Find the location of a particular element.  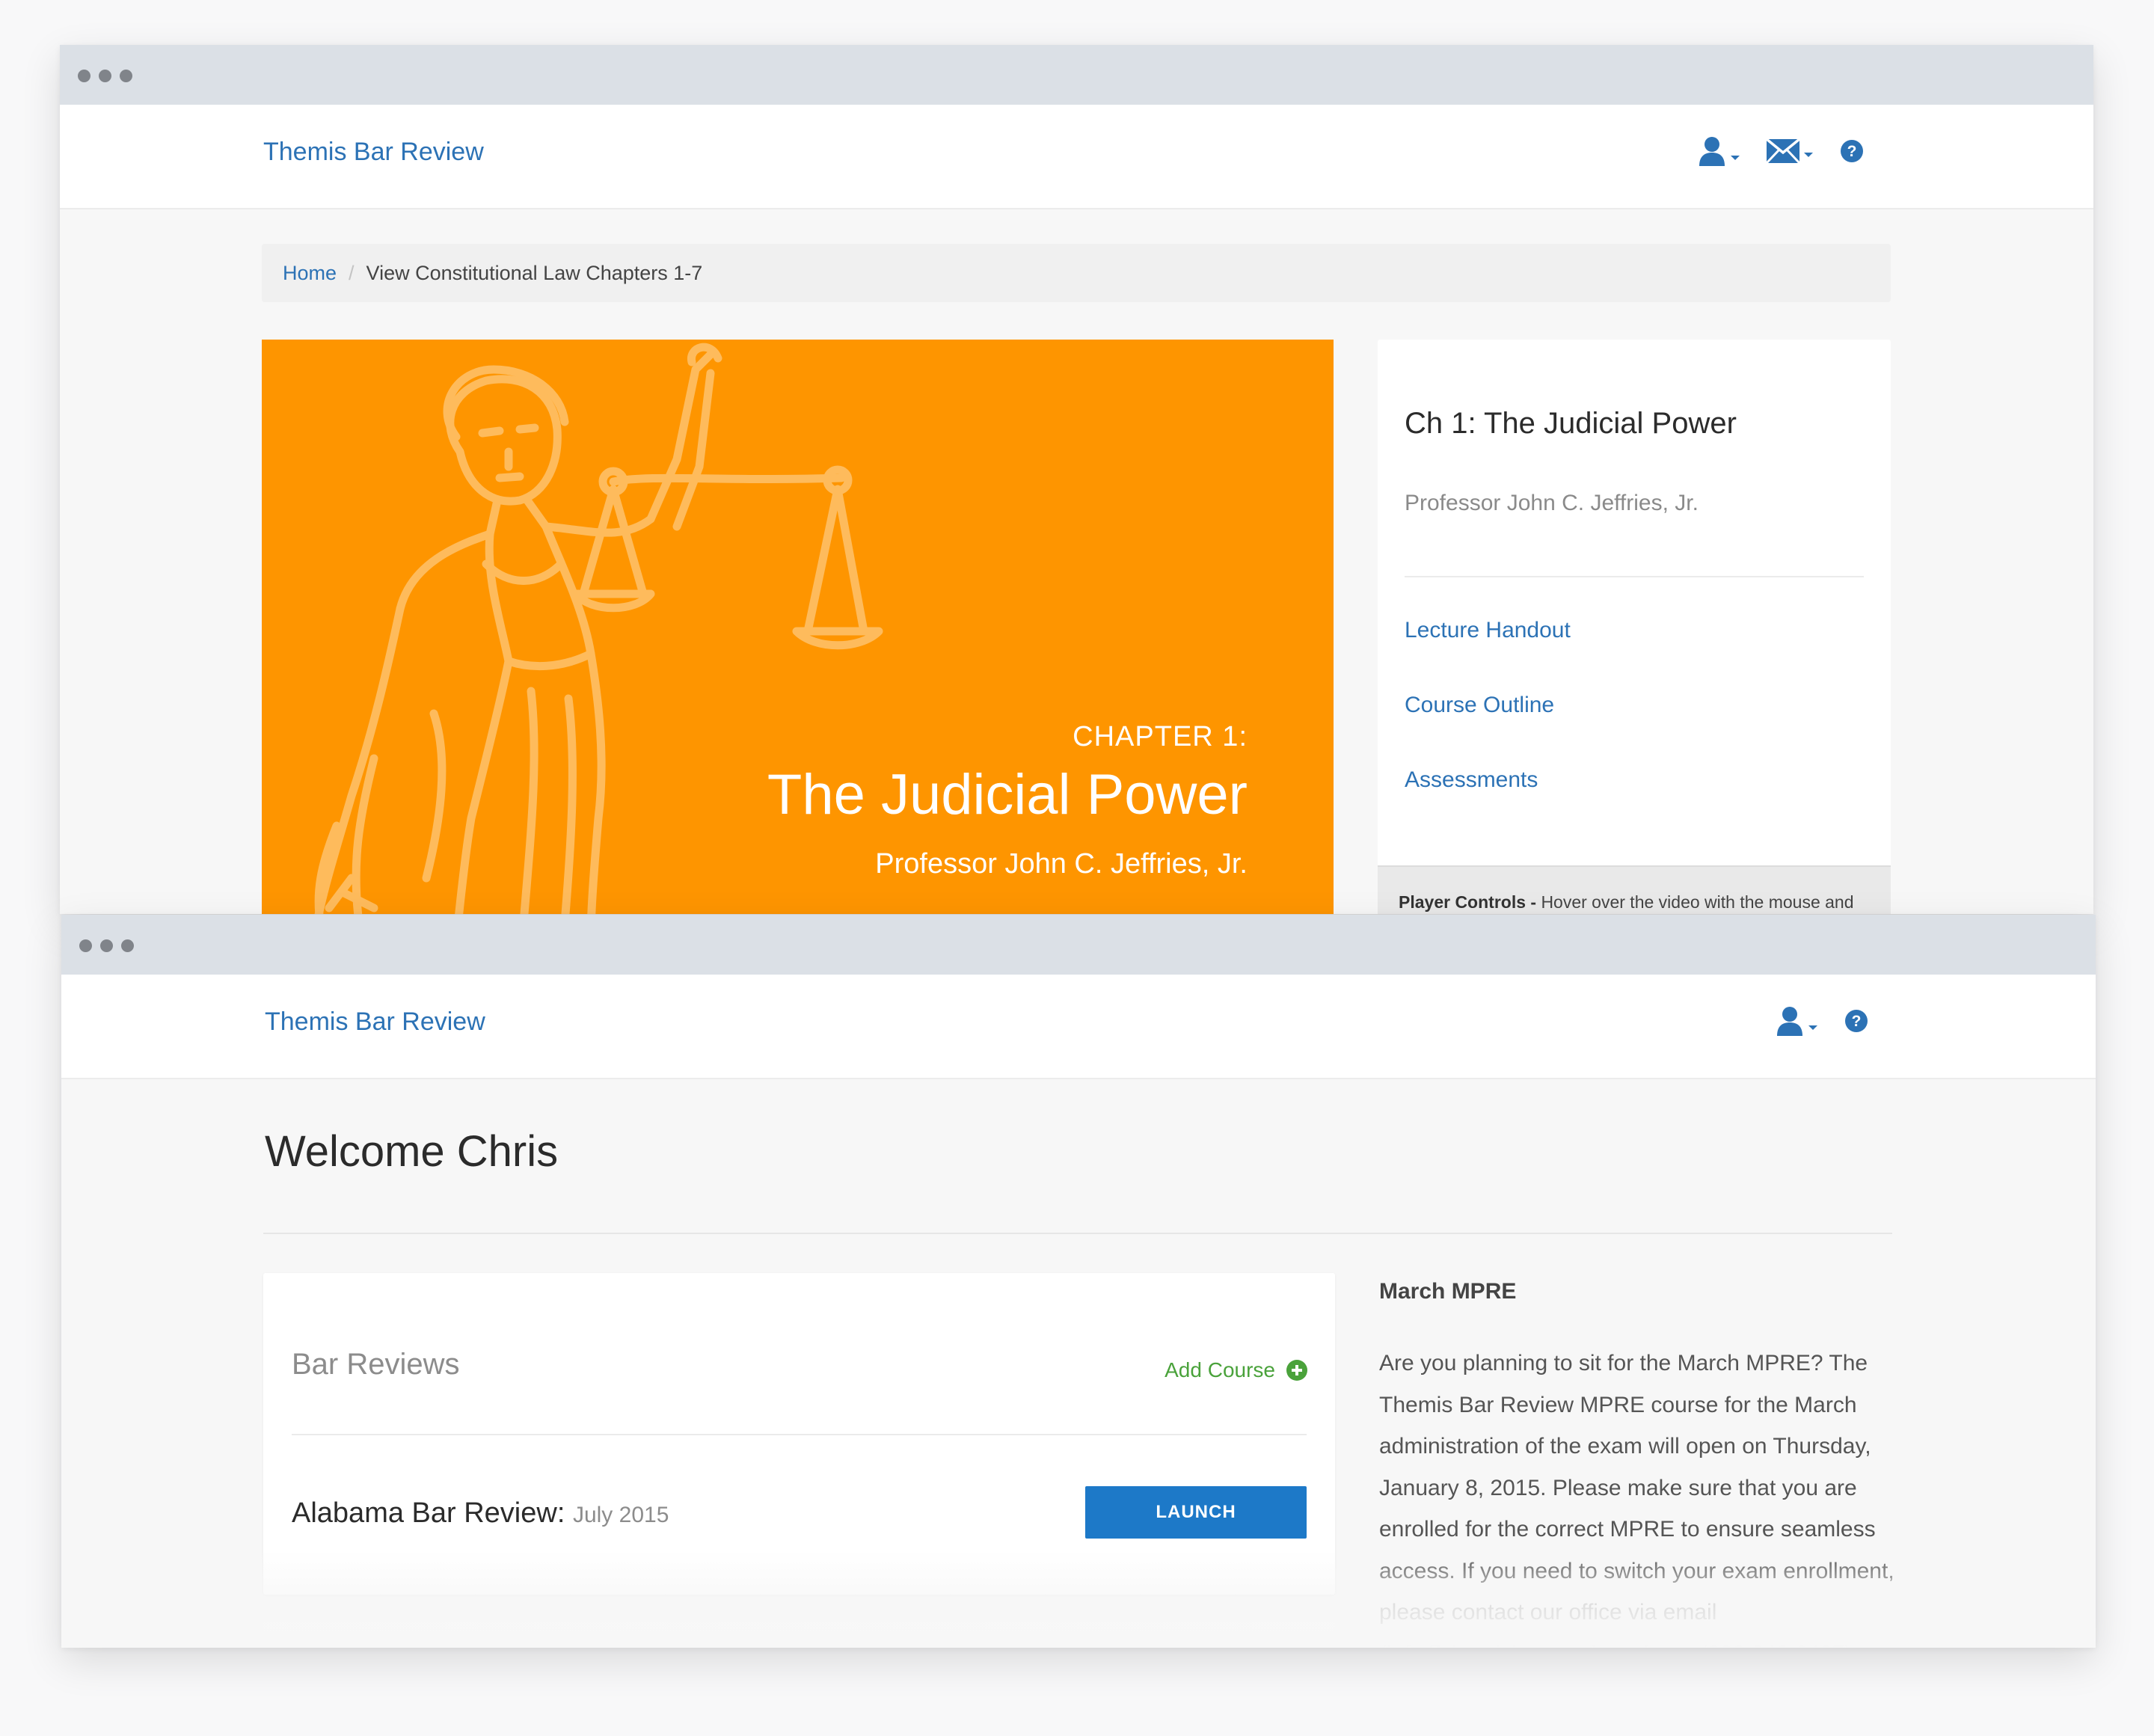

plus-circle-icon is located at coordinates (1296, 1370).